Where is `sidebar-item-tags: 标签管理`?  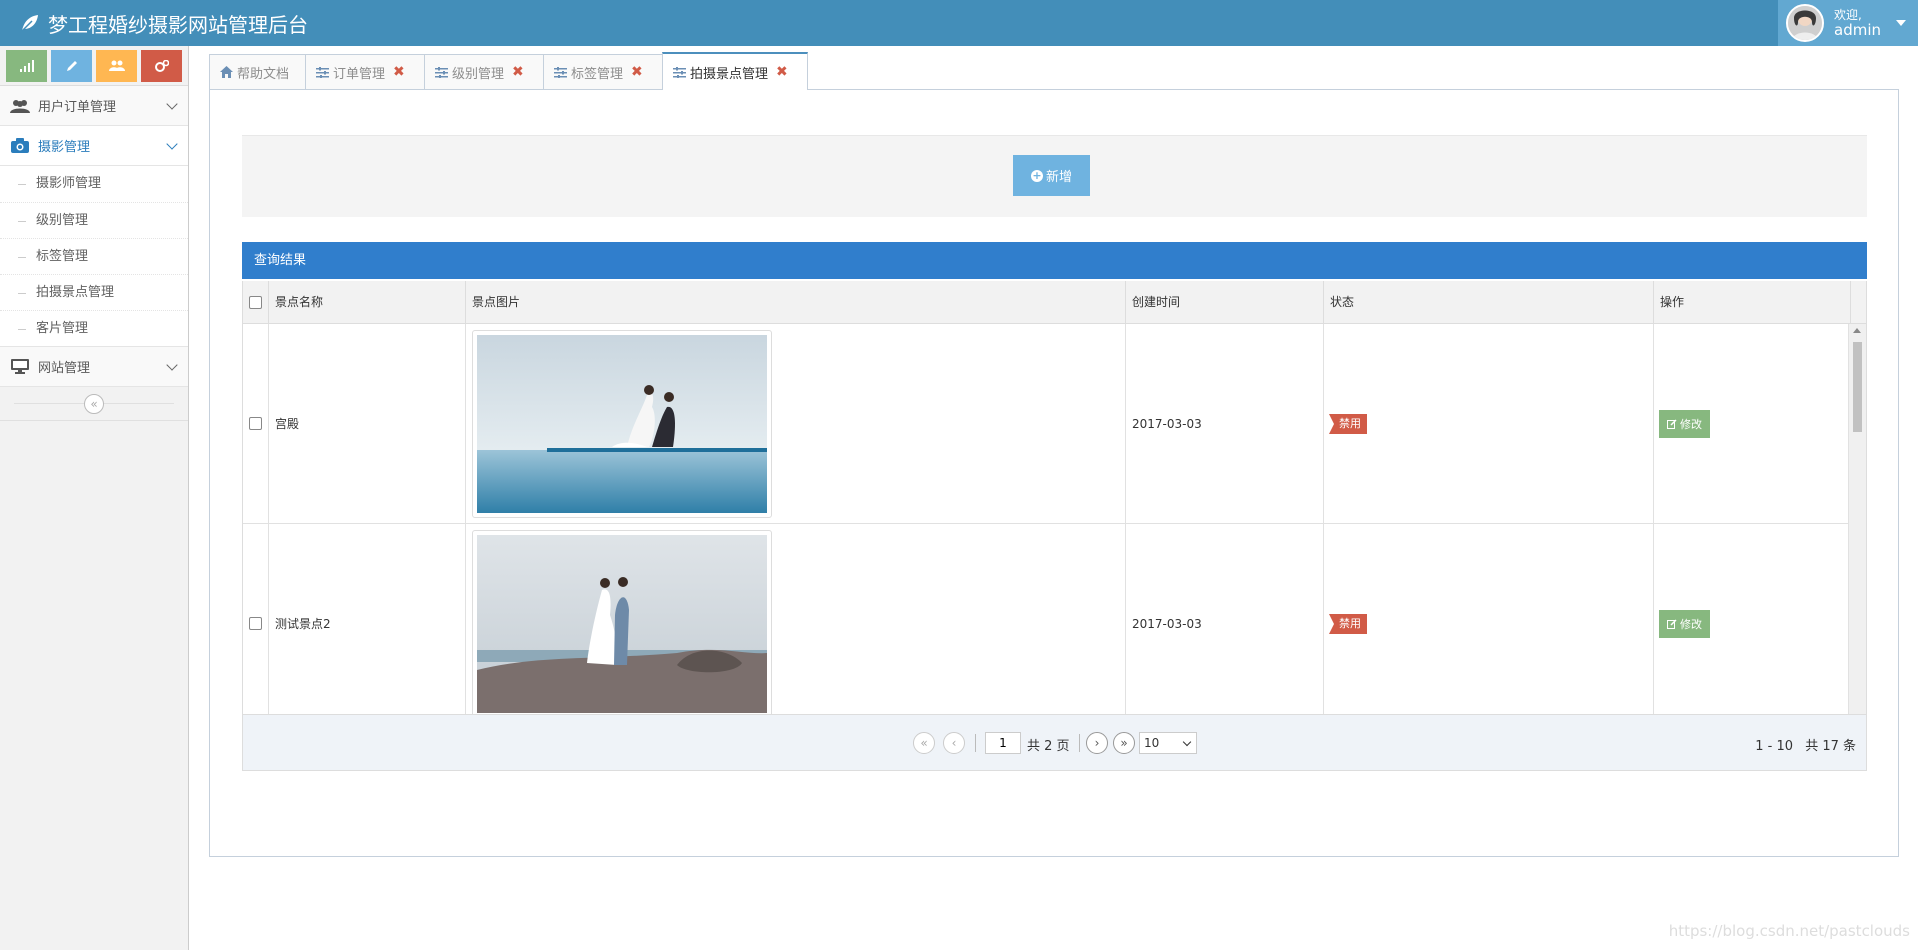
sidebar-item-tags: 标签管理 is located at coordinates (94, 256).